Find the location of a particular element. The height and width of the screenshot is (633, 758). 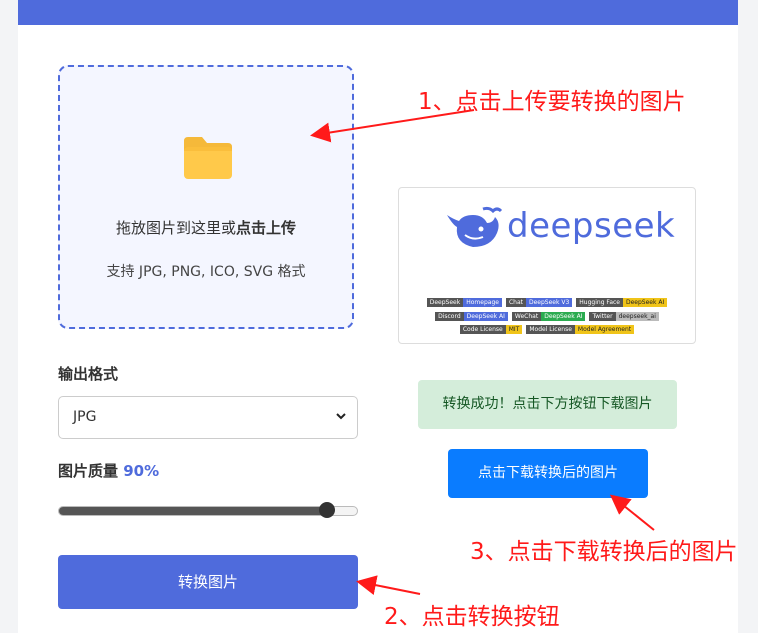

quality-slider-fill is located at coordinates (193, 511).